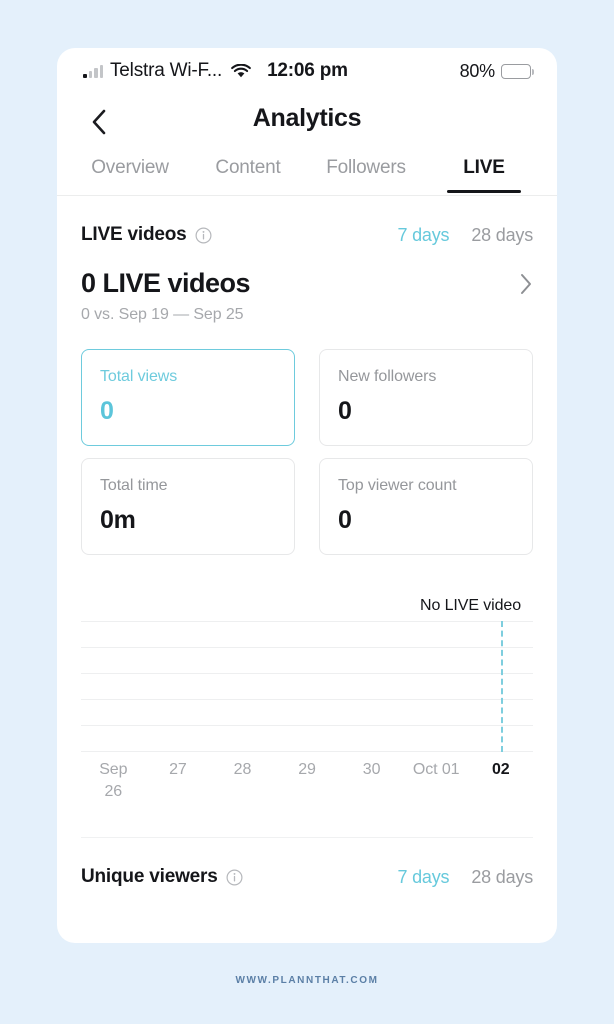  Describe the element at coordinates (178, 769) in the screenshot. I see `chart-x-tick: 27` at that location.